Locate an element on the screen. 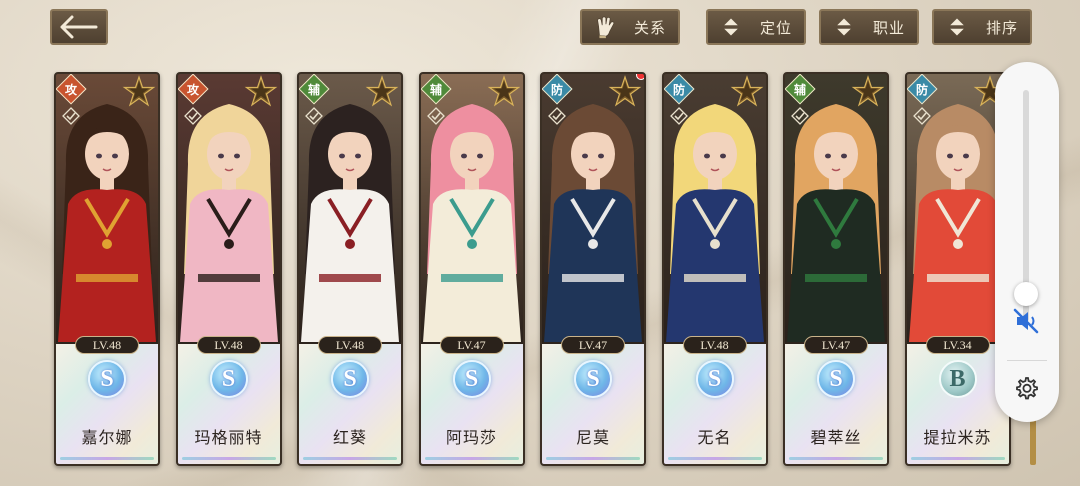 This screenshot has height=486, width=1080. character-card: 辅 LV.48 S 红葵 is located at coordinates (350, 269).